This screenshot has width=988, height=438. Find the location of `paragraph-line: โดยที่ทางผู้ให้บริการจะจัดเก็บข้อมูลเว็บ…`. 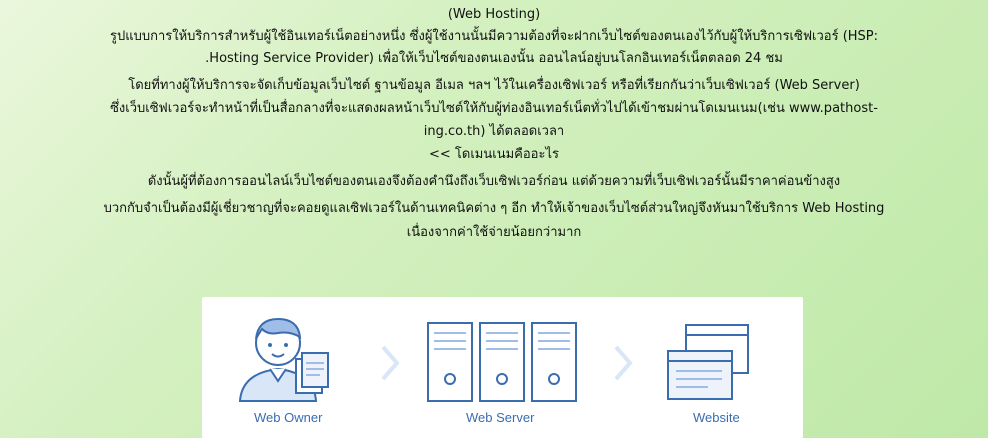

paragraph-line: โดยที่ทางผู้ให้บริการจะจัดเก็บข้อมูลเว็บ… is located at coordinates (494, 85).